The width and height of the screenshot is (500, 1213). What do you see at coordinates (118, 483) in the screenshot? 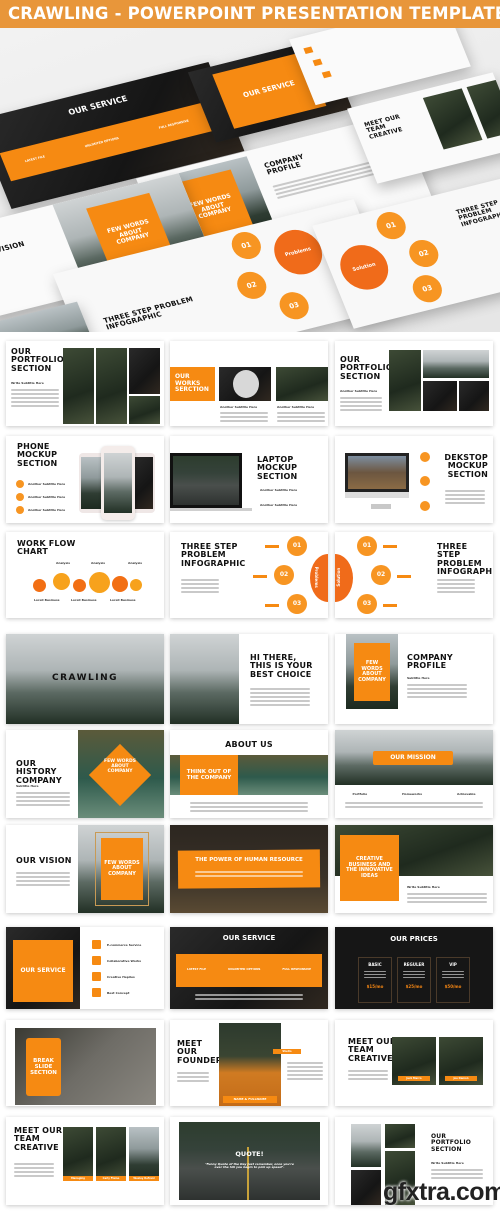
I see `phone-mockup` at bounding box center [118, 483].